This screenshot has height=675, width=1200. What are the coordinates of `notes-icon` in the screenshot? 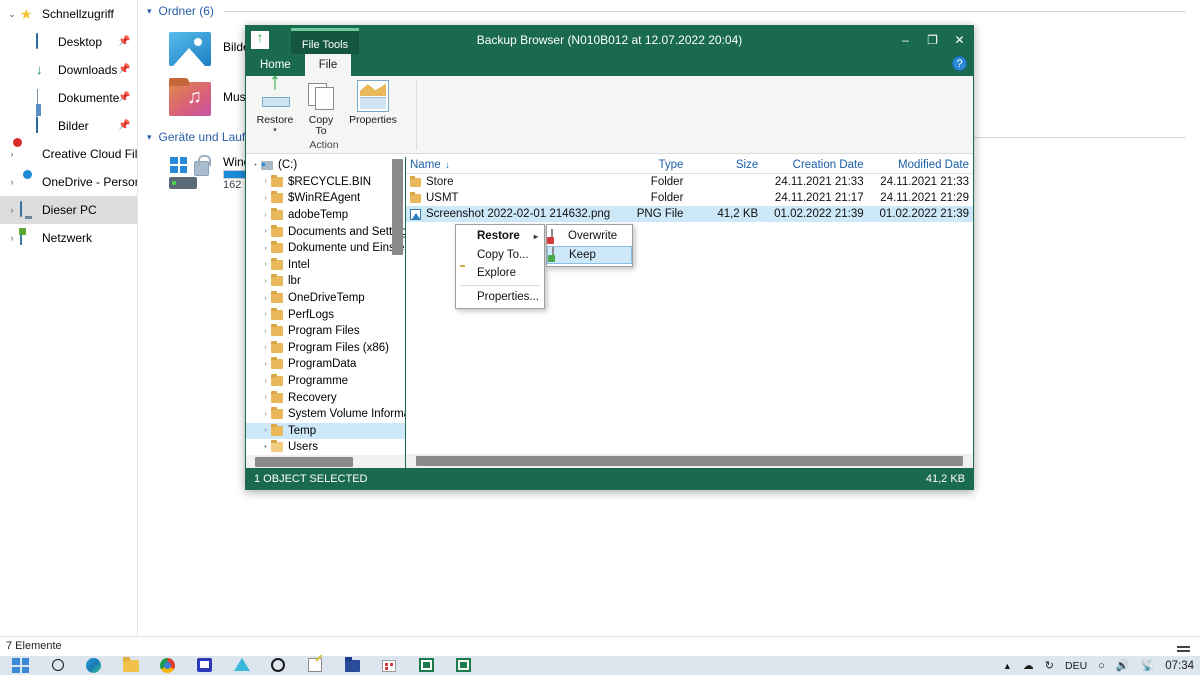 It's located at (316, 665).